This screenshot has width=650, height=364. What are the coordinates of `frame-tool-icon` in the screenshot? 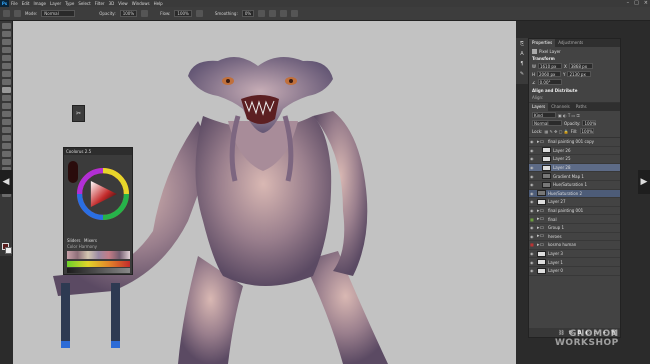 It's located at (6, 66).